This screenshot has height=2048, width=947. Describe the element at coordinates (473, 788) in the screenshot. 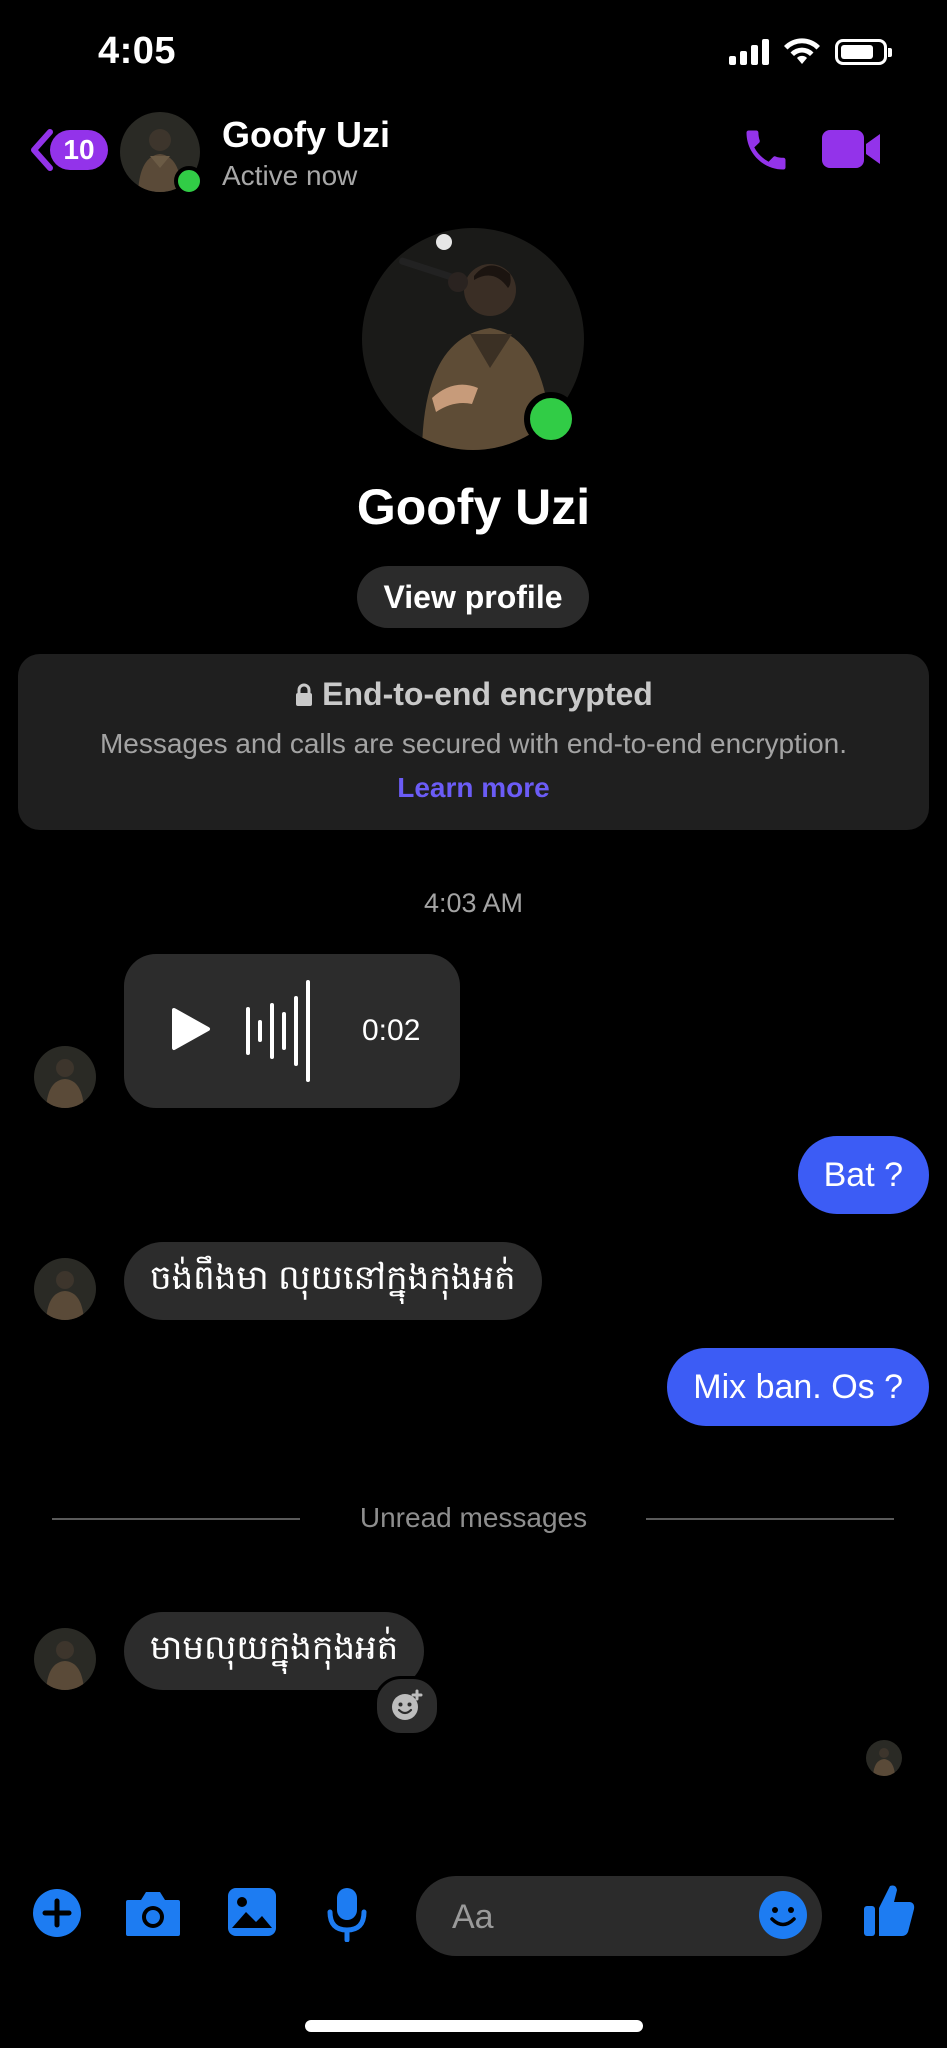

I see `learn-more-link: Learn more` at that location.